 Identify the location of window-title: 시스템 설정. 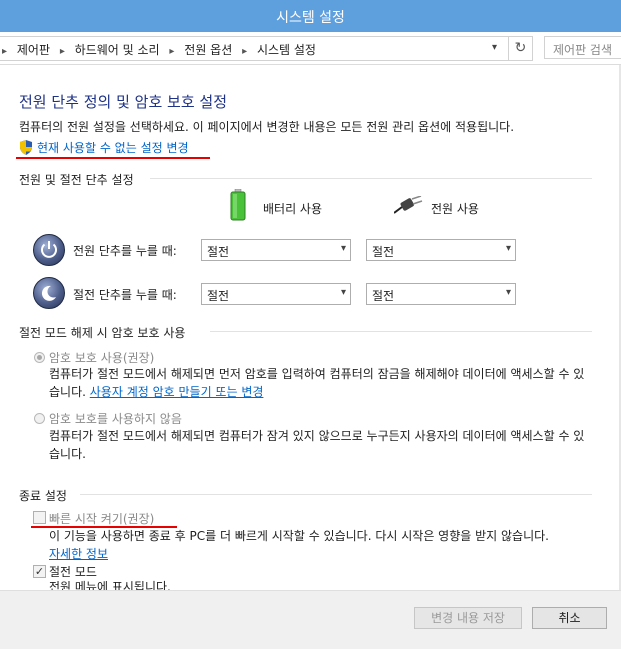
(310, 18).